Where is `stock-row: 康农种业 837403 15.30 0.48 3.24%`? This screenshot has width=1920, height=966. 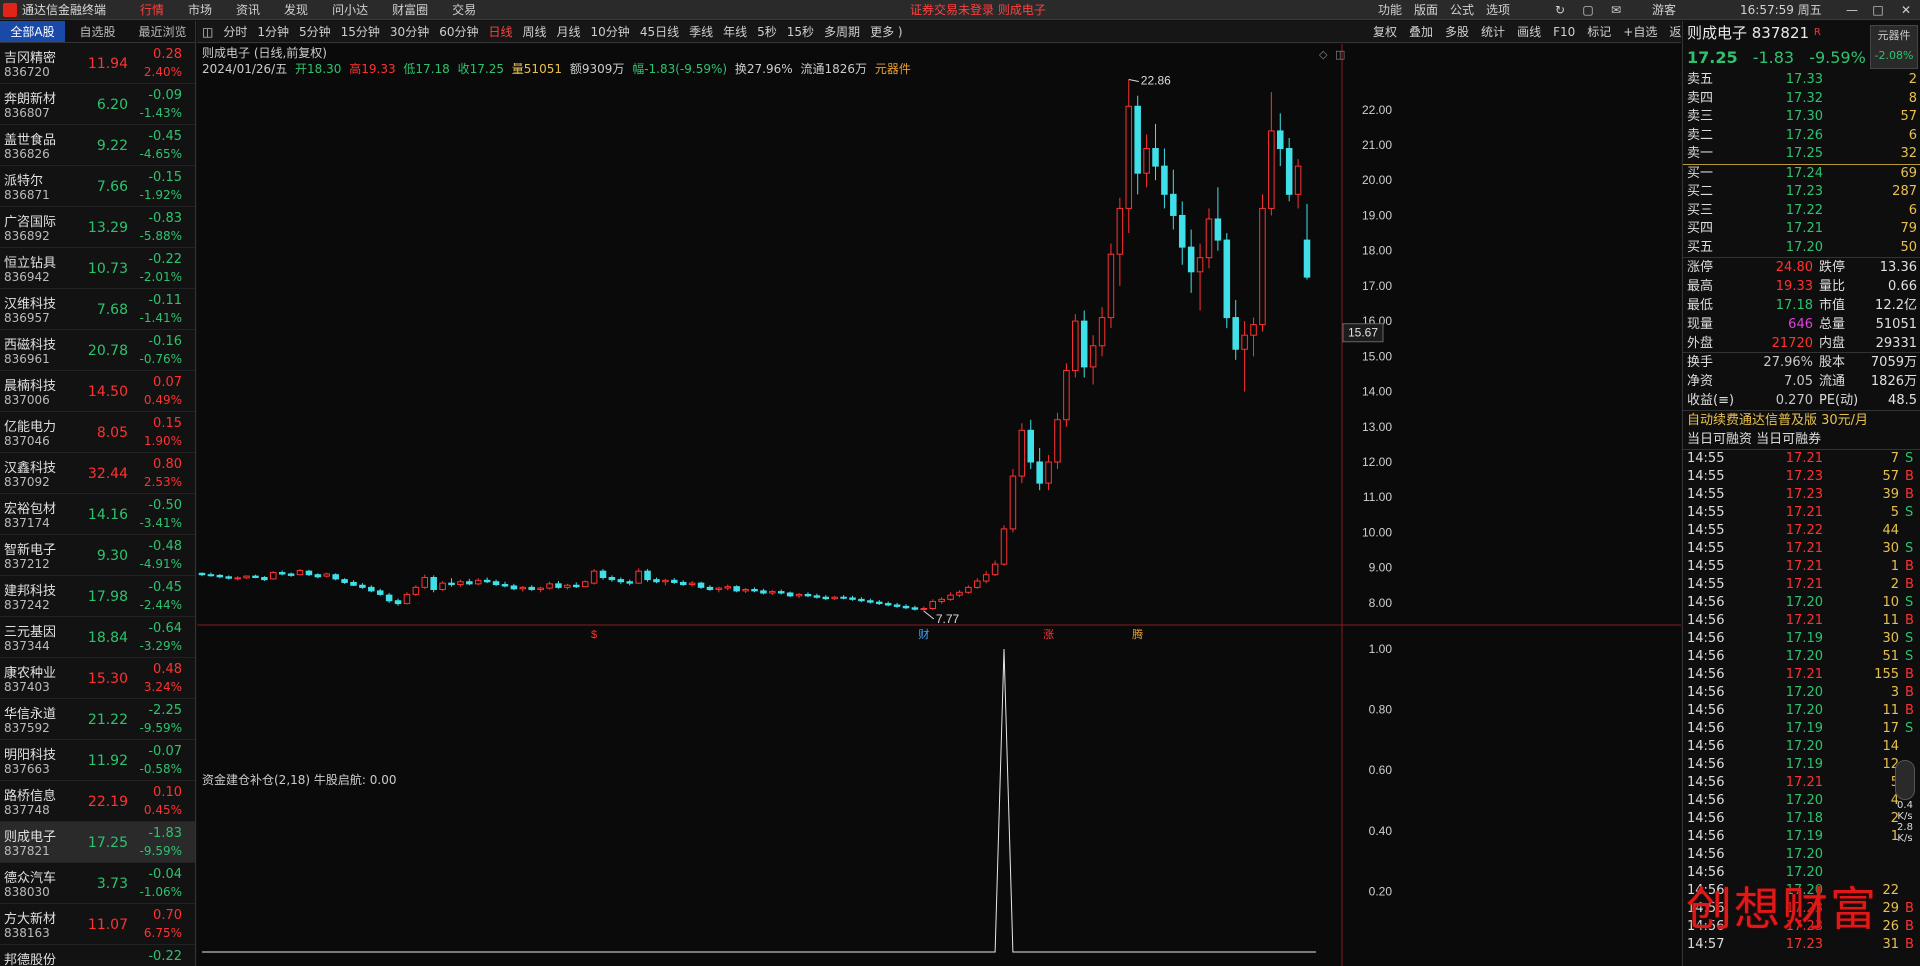 stock-row: 康农种业 837403 15.30 0.48 3.24% is located at coordinates (97, 678).